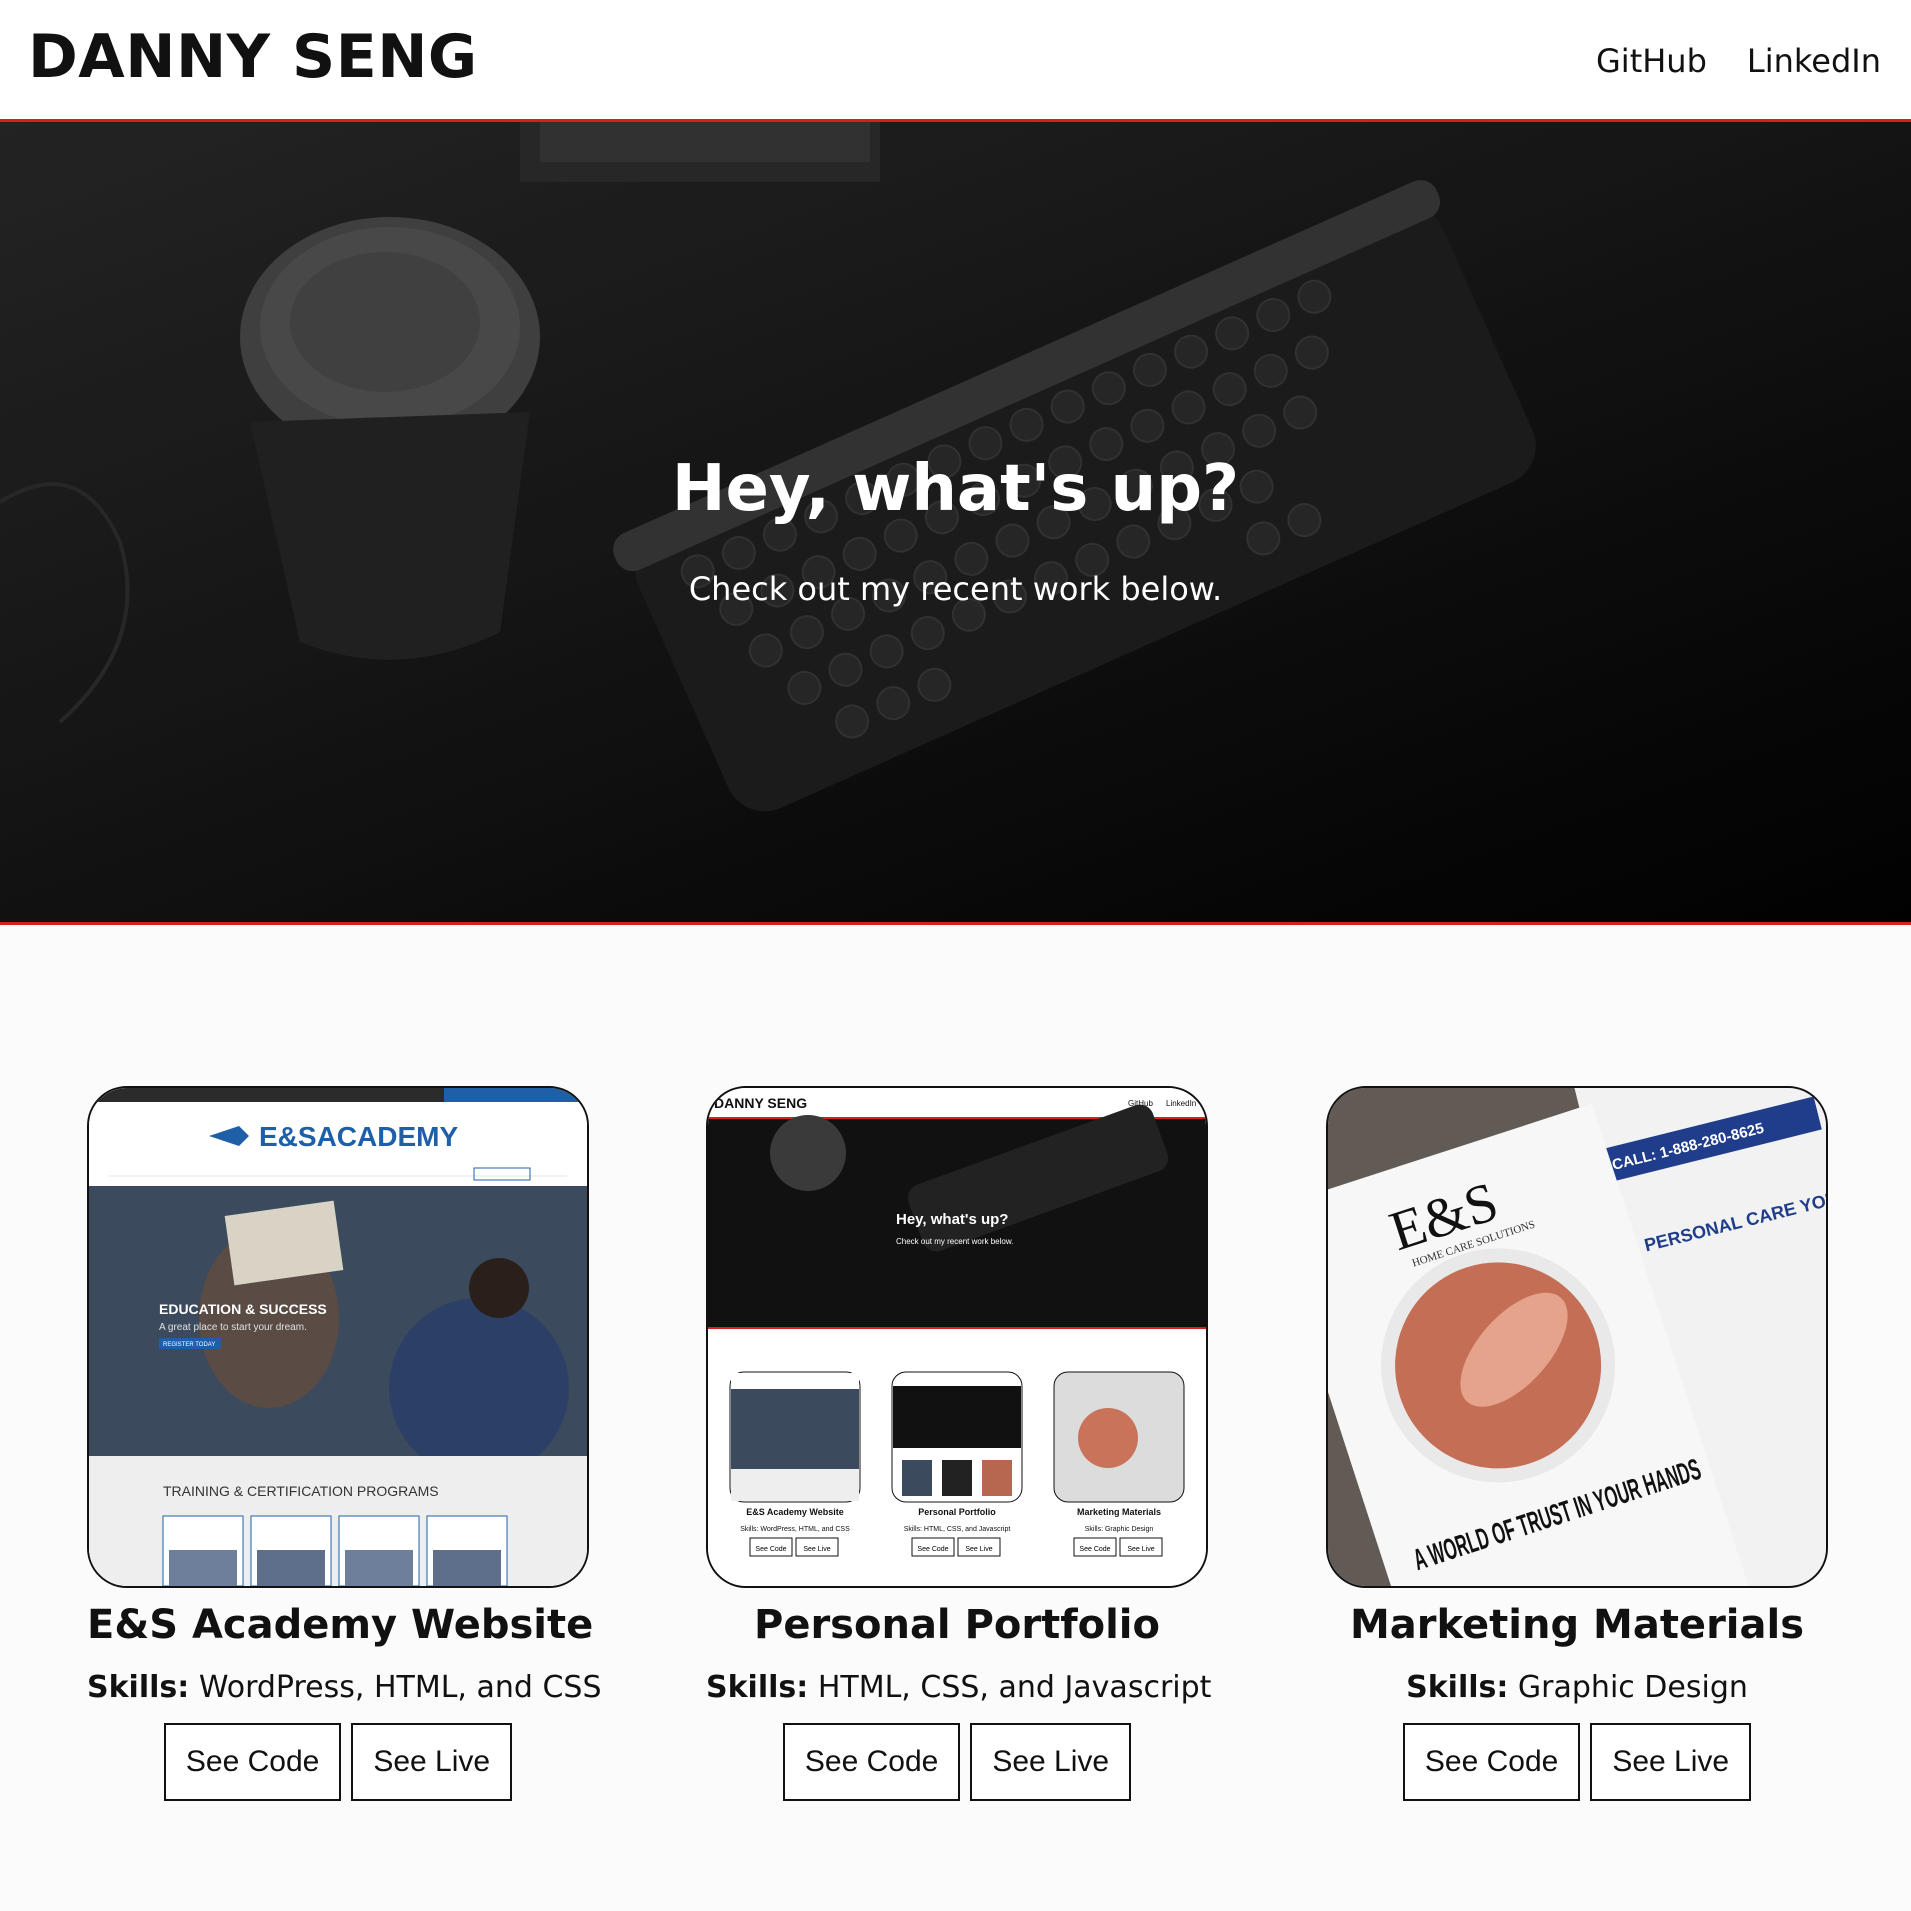 The height and width of the screenshot is (1911, 1911). I want to click on portfolio-mini-title: Hey, what's up?, so click(952, 1219).